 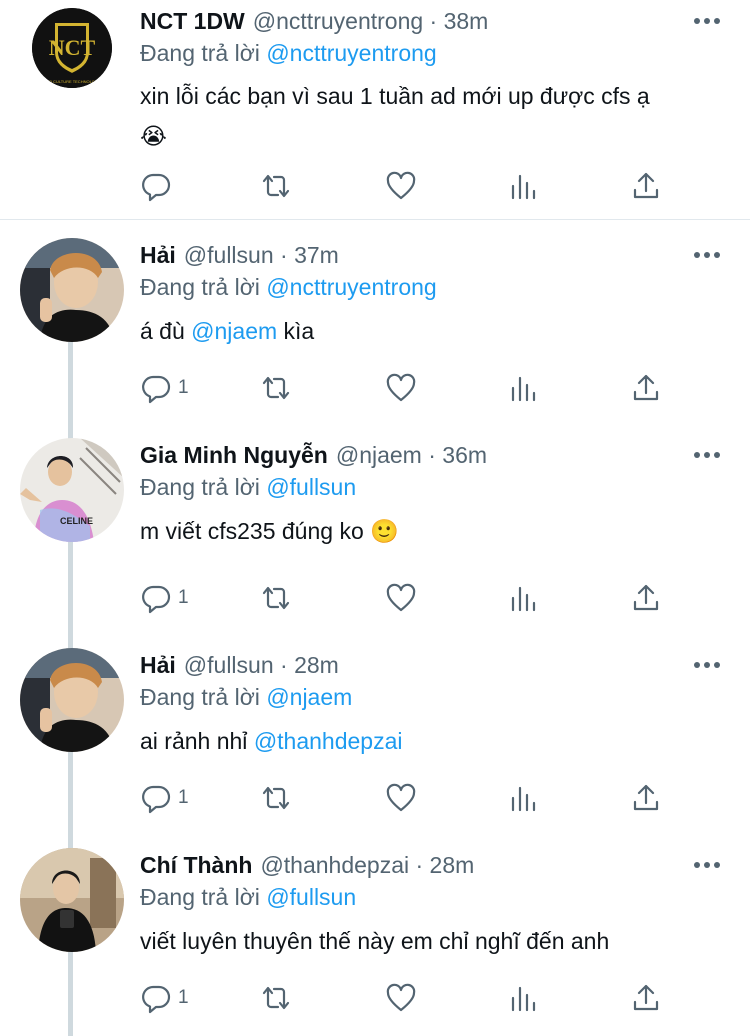 What do you see at coordinates (234, 331) in the screenshot?
I see `mention-link: @njaem` at bounding box center [234, 331].